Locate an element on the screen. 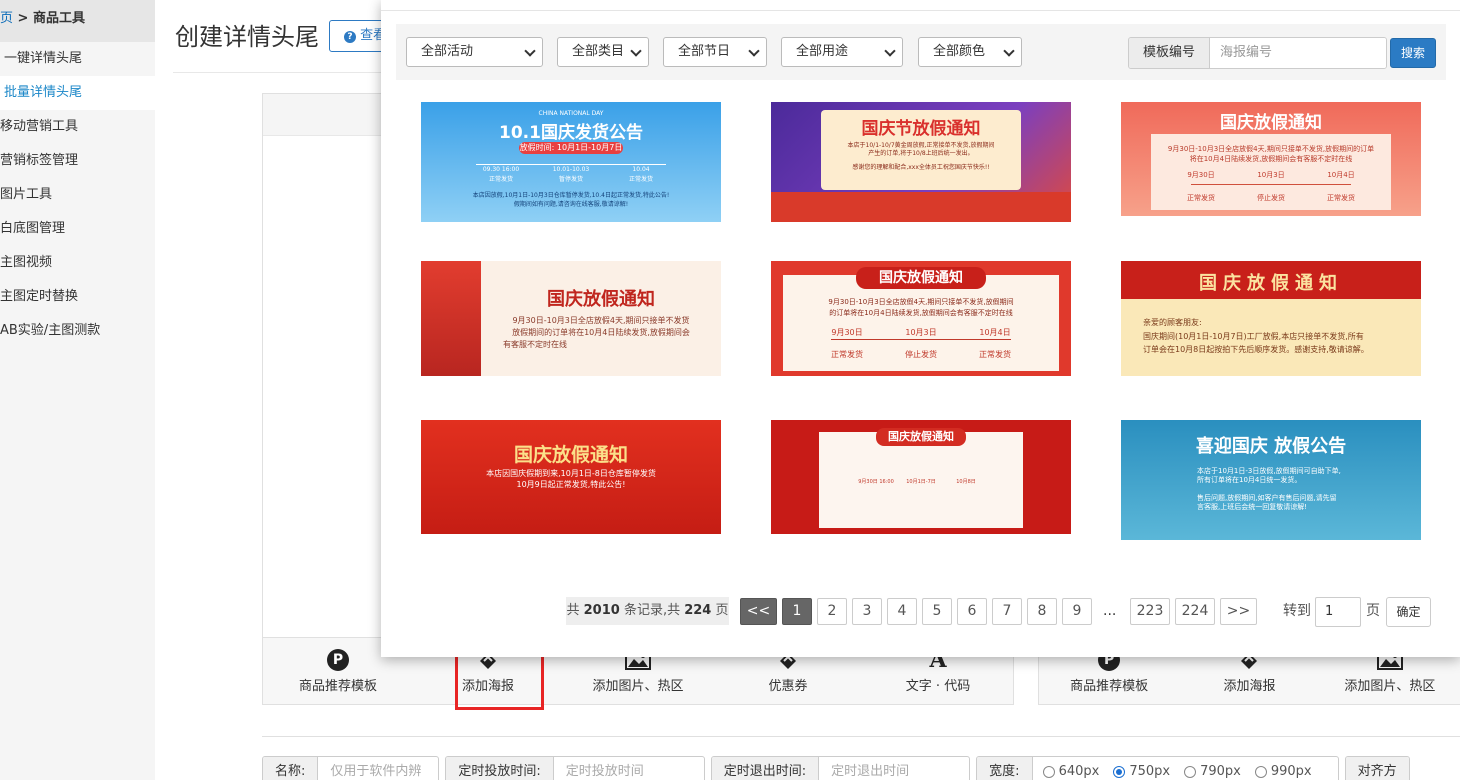 The height and width of the screenshot is (780, 1460). total-pages: 224 is located at coordinates (698, 610).